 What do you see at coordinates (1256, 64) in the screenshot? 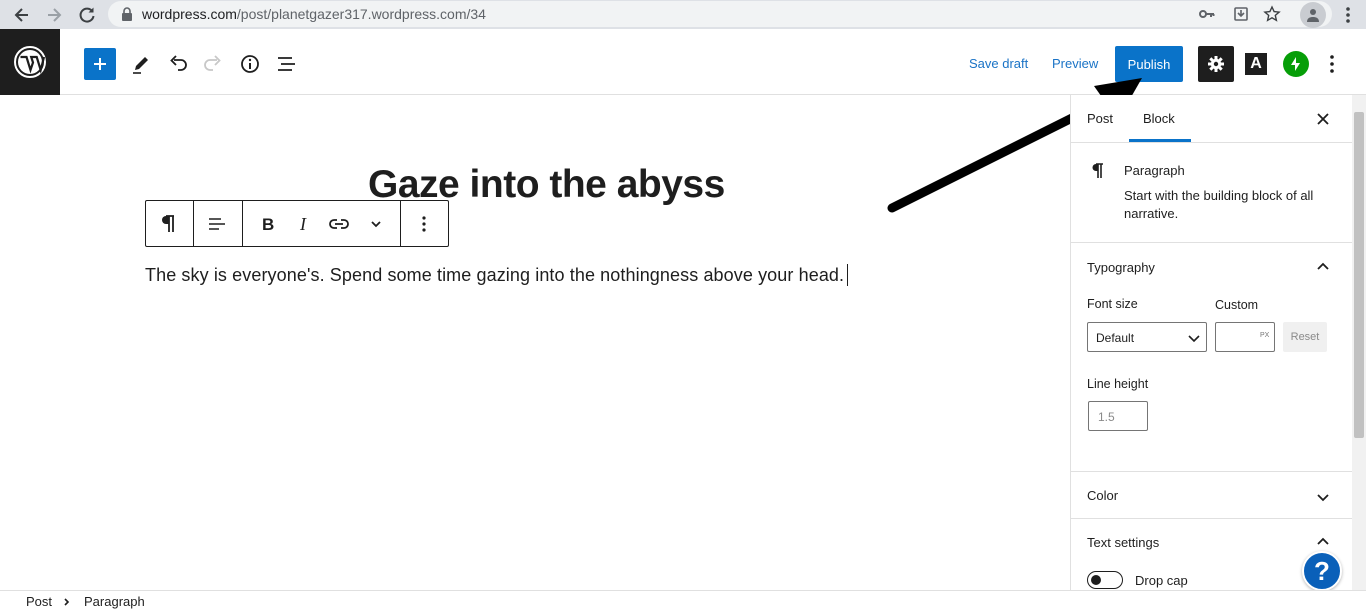
I see `typography-a-button: A` at bounding box center [1256, 64].